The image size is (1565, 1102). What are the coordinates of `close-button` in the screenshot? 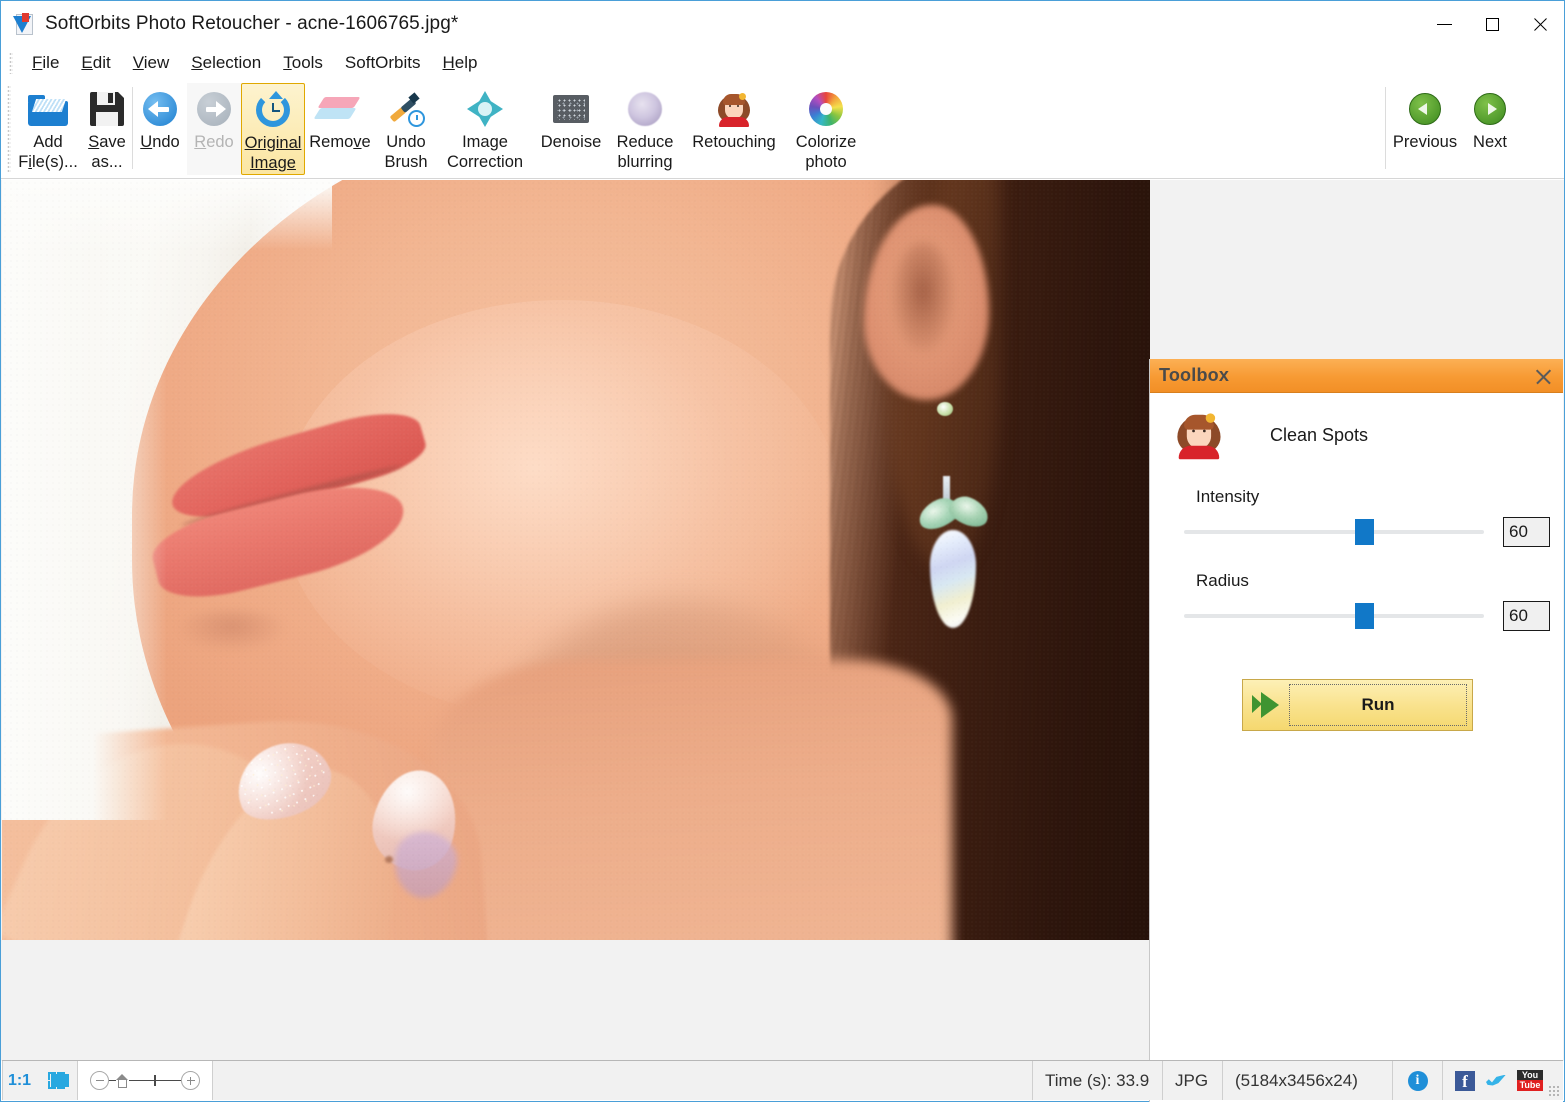 It's located at (1540, 24).